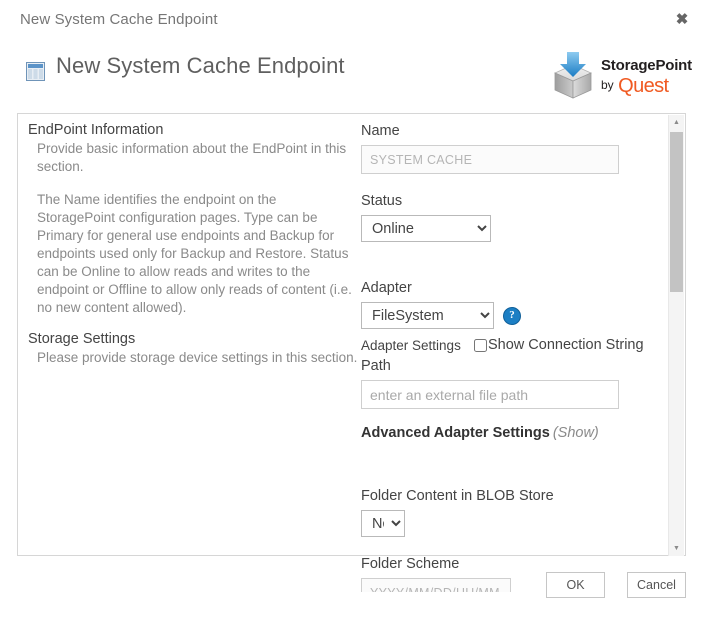 This screenshot has width=703, height=624. I want to click on storagepoint-logo: StoragePoint by Quest, so click(618, 75).